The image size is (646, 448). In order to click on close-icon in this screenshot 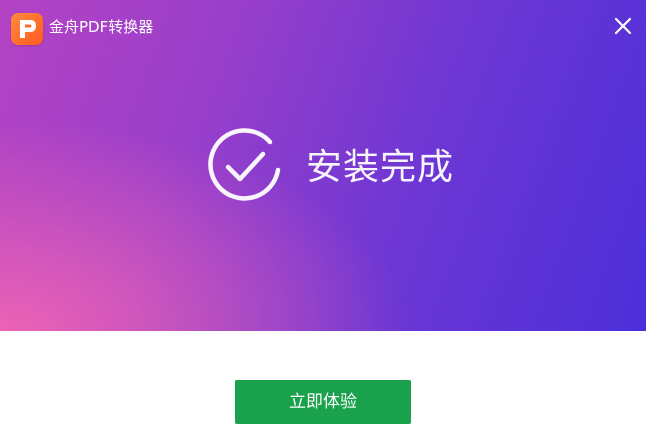, I will do `click(623, 26)`.